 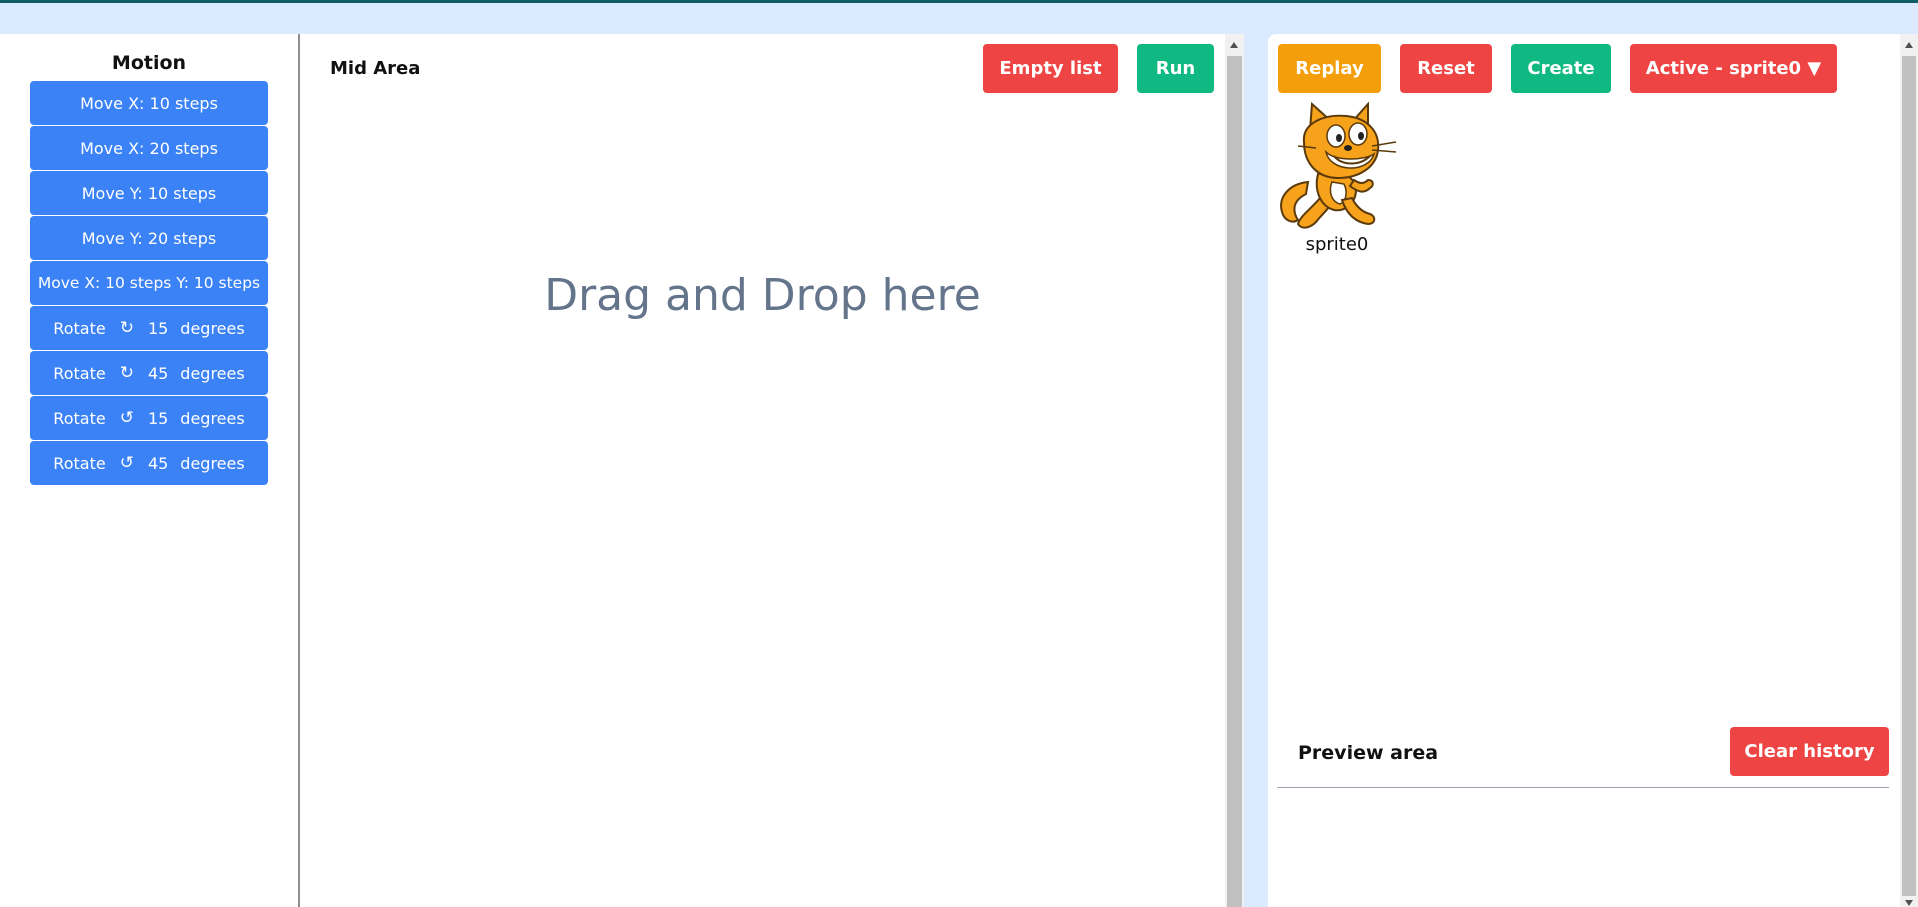 What do you see at coordinates (1368, 753) in the screenshot?
I see `preview-area-title: Preview area` at bounding box center [1368, 753].